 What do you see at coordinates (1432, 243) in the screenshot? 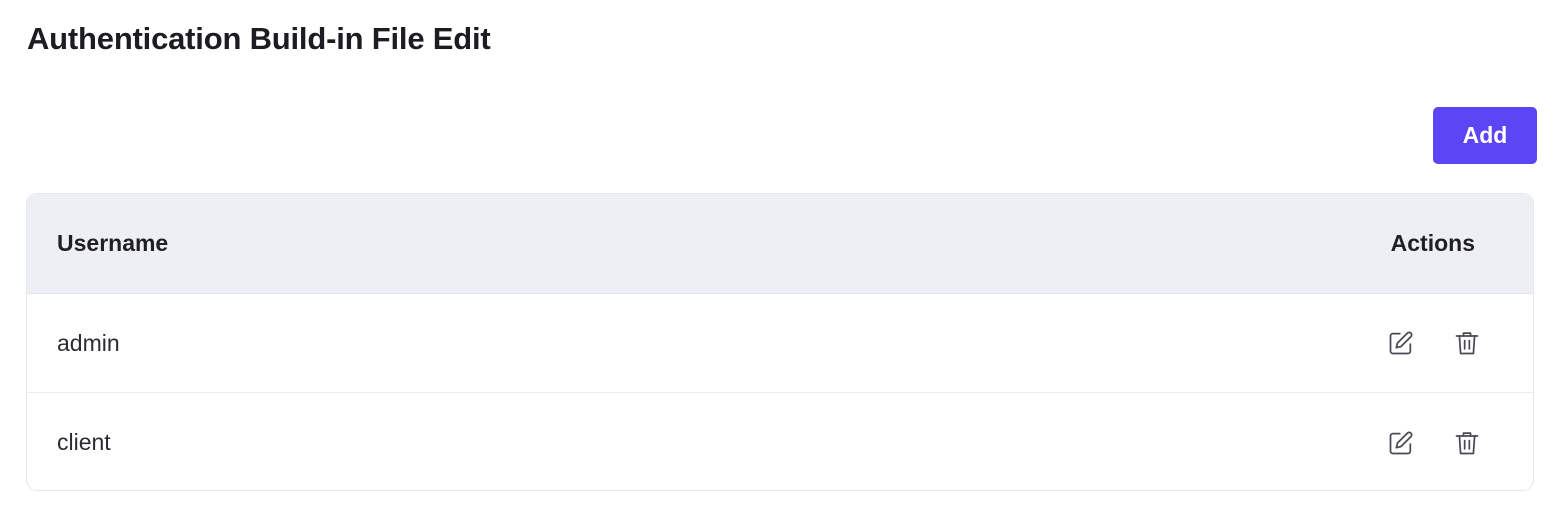
I see `column-header-actions: Actions` at bounding box center [1432, 243].